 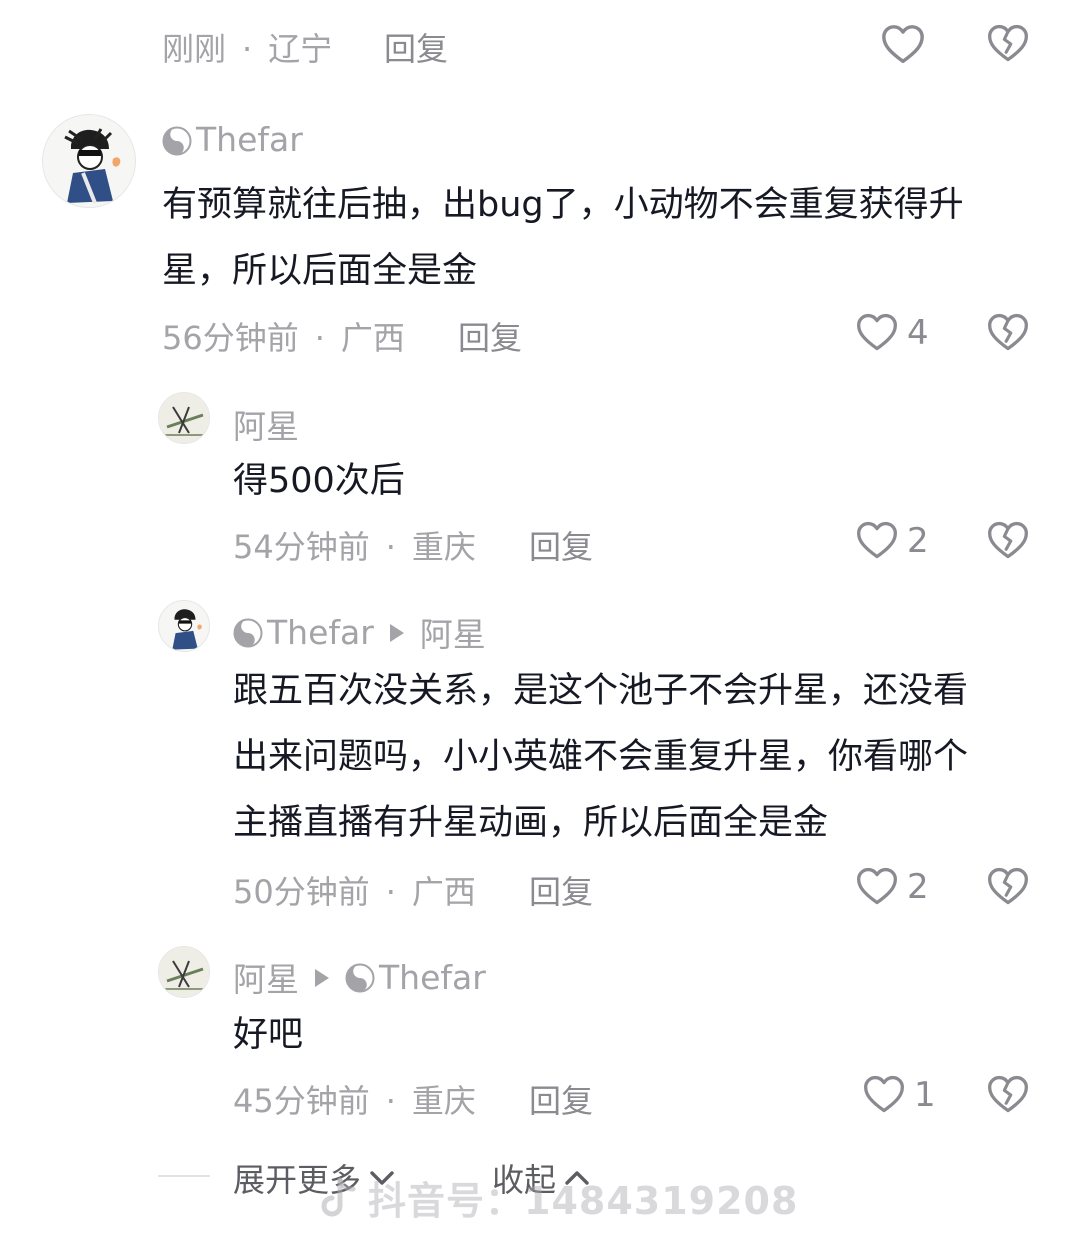 I want to click on top-meta: 刚刚 · 辽宁, so click(x=247, y=49).